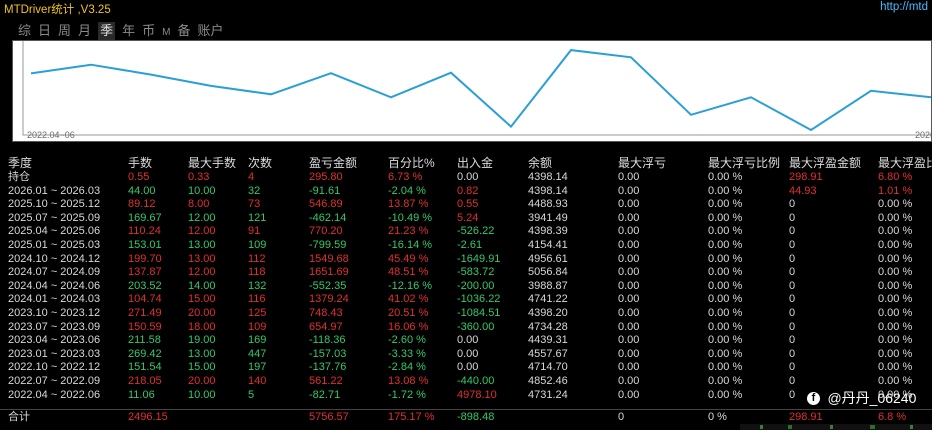 The image size is (932, 430). What do you see at coordinates (548, 312) in the screenshot?
I see `table-cell: 4398.20` at bounding box center [548, 312].